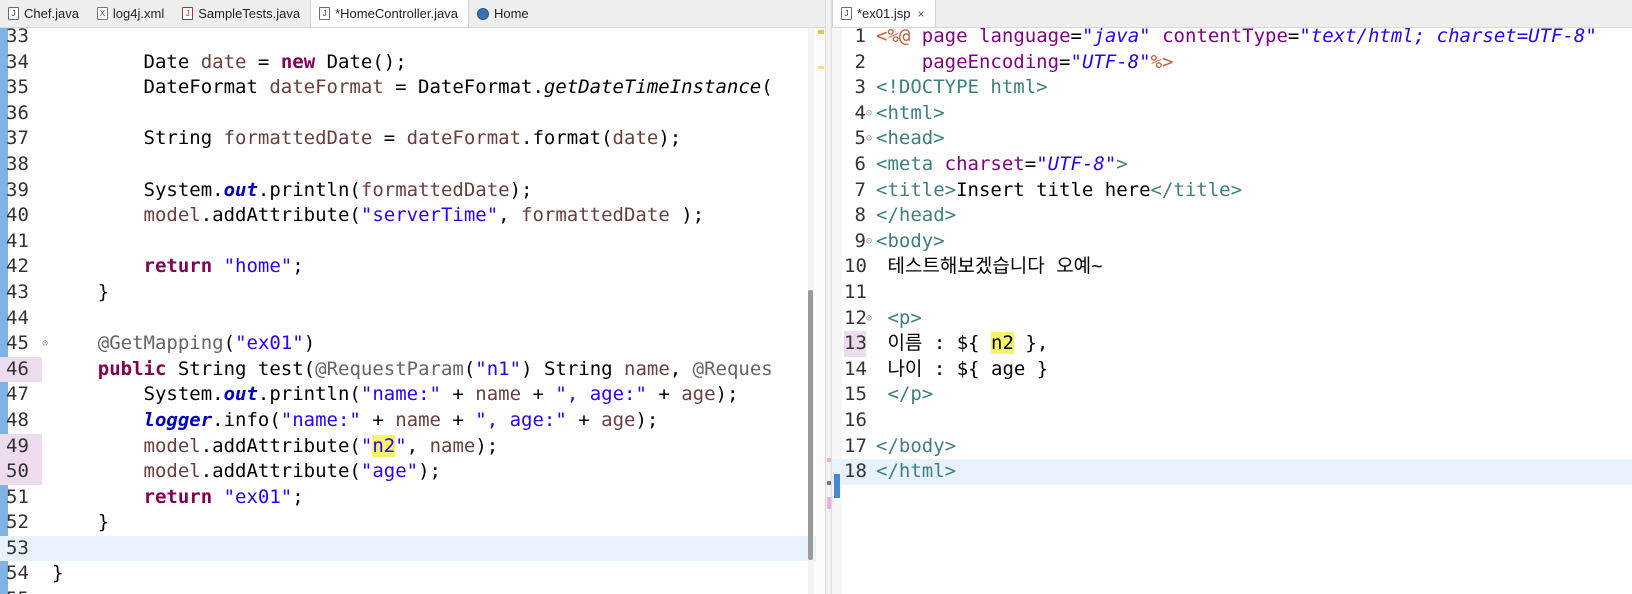  What do you see at coordinates (412, 574) in the screenshot?
I see `code-line: 54}` at bounding box center [412, 574].